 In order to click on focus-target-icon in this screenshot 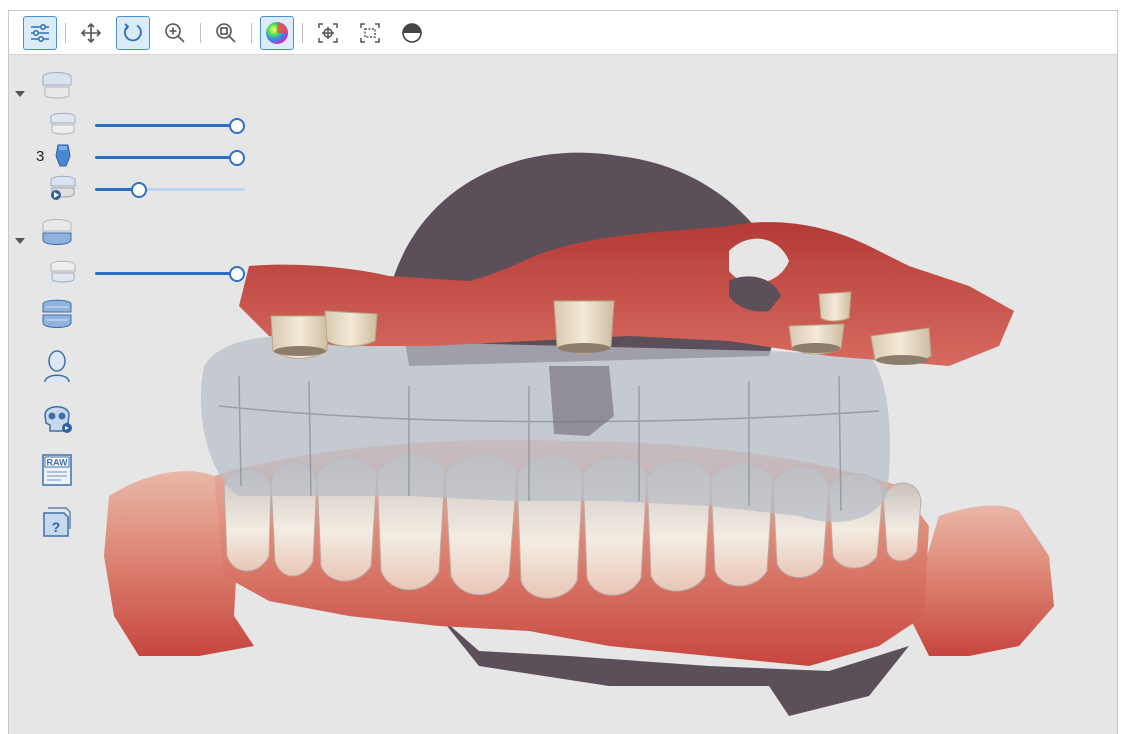, I will do `click(328, 32)`.